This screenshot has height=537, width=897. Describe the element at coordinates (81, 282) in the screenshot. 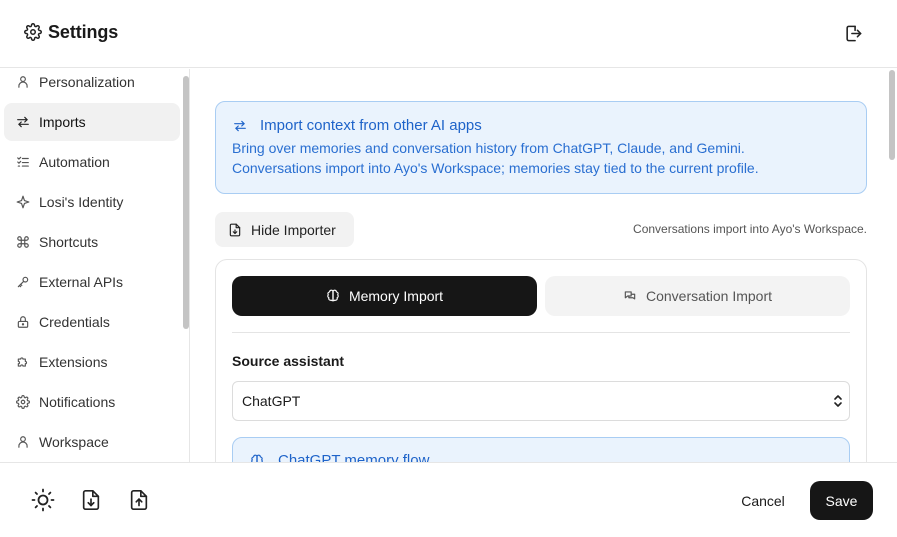

I see `sidebar-item-label: External APIs` at that location.